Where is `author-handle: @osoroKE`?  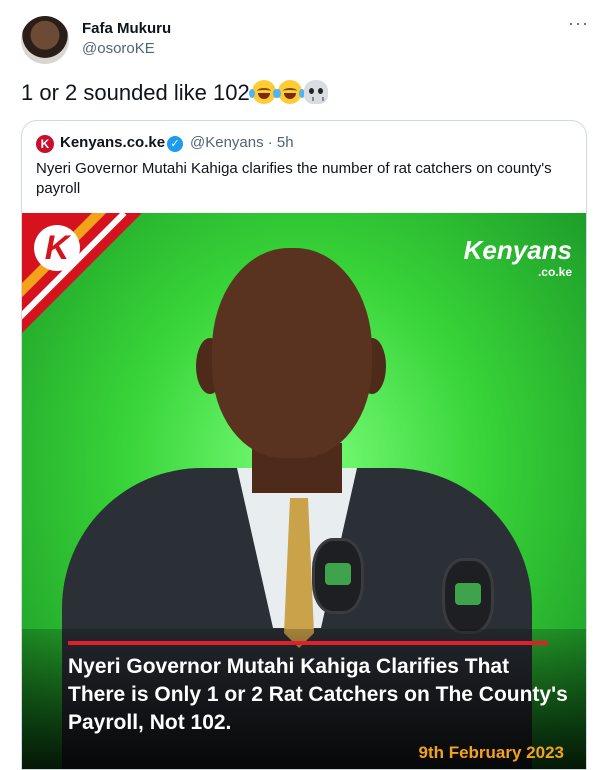 author-handle: @osoroKE is located at coordinates (118, 48).